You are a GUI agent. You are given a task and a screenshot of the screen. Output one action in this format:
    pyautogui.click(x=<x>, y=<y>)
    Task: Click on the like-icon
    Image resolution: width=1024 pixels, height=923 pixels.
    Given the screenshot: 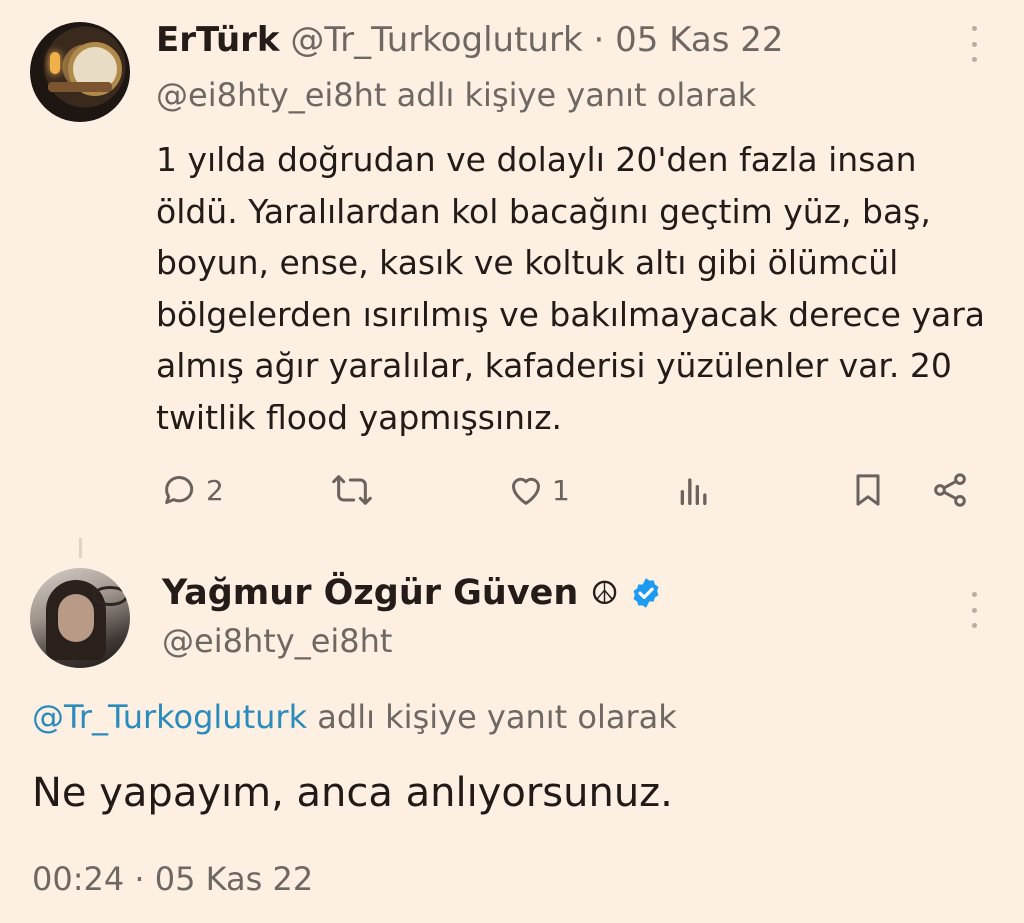 What is the action you would take?
    pyautogui.click(x=526, y=491)
    